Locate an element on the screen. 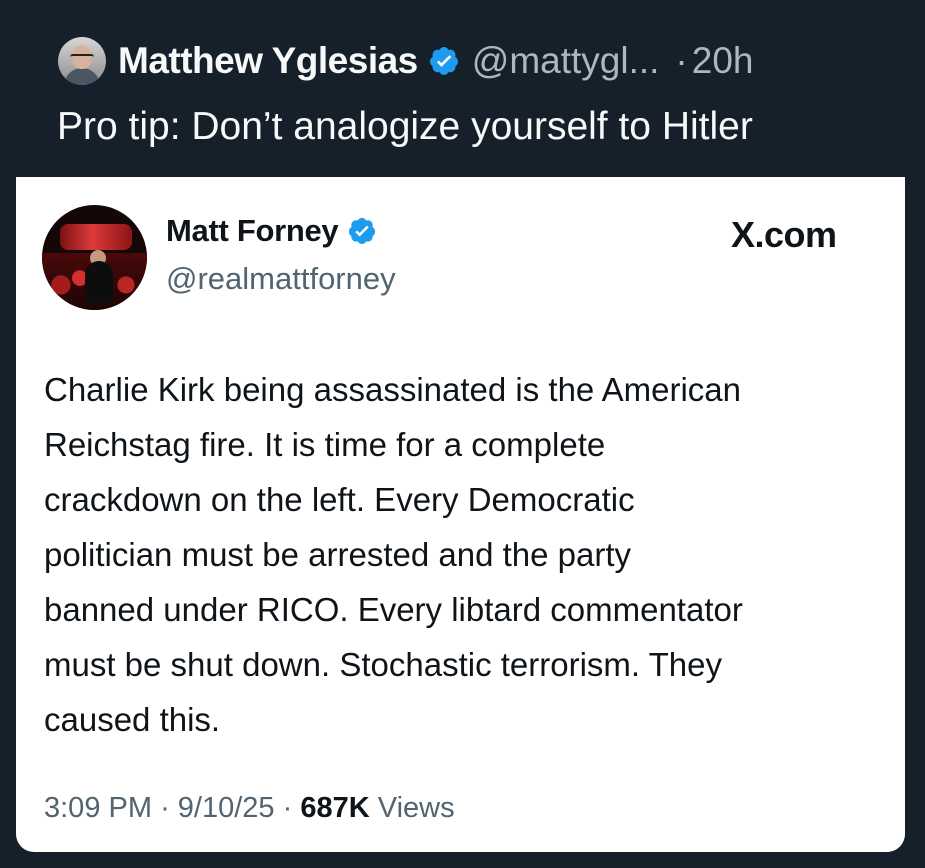 Image resolution: width=925 pixels, height=868 pixels. post-timestamp: 20h is located at coordinates (723, 61).